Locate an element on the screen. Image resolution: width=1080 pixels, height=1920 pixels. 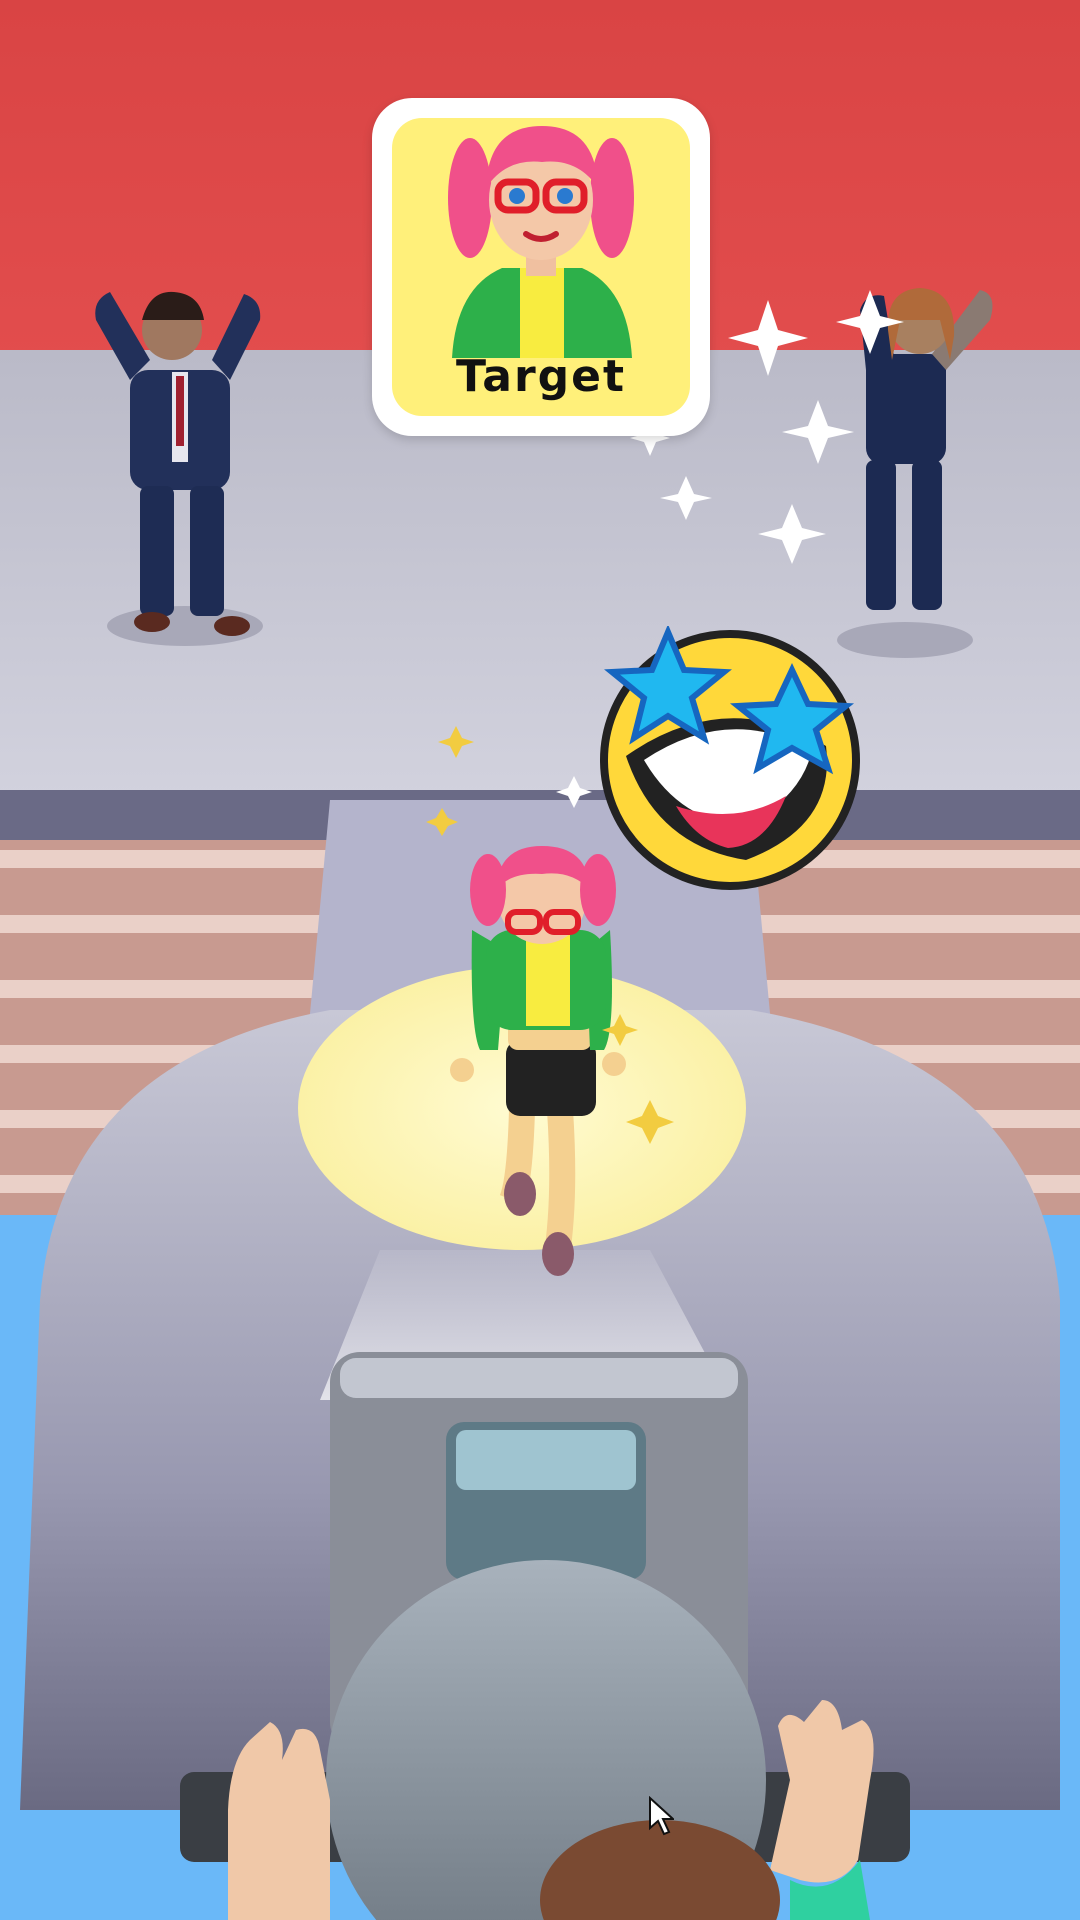
target-card-inner: Target is located at coordinates (541, 267).